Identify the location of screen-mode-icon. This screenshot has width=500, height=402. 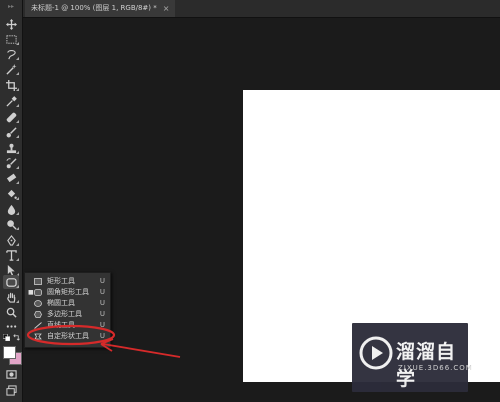
(11, 390).